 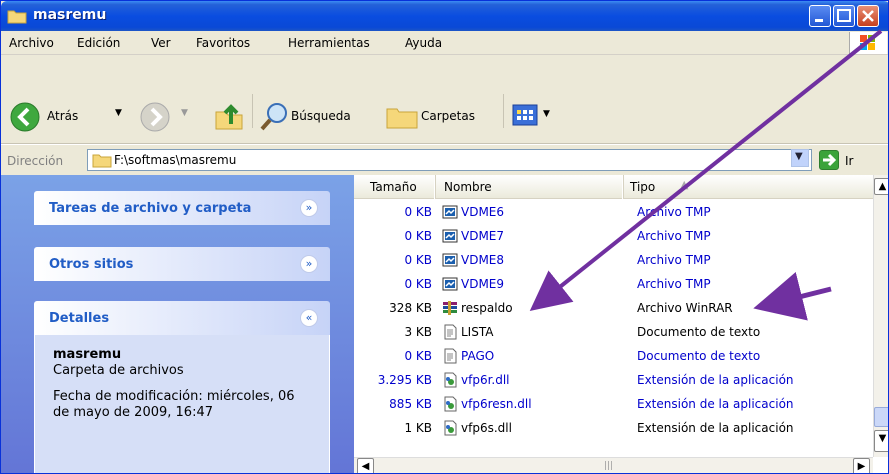 What do you see at coordinates (449, 160) in the screenshot?
I see `address-input: F:\softmas\masremu` at bounding box center [449, 160].